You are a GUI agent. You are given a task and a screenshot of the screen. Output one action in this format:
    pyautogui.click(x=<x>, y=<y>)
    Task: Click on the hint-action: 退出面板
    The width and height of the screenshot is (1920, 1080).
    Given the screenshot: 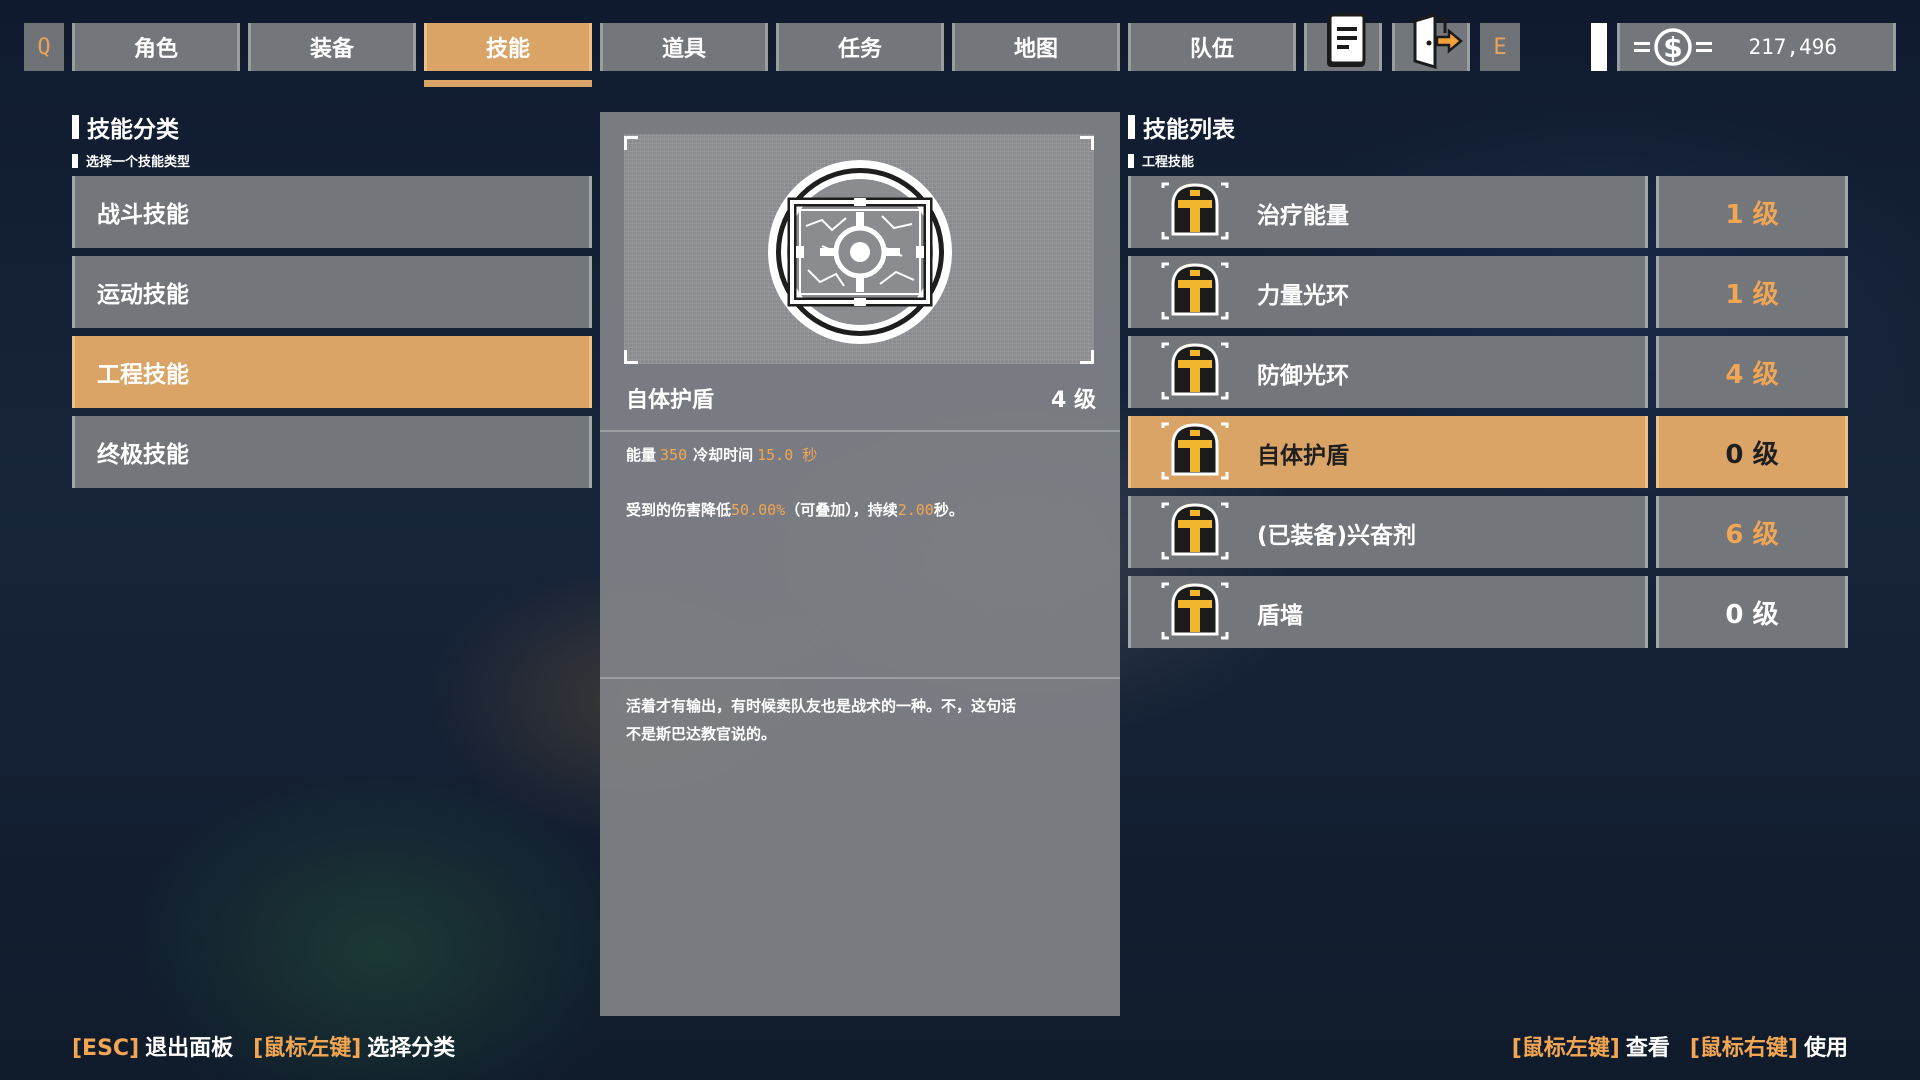 What is the action you would take?
    pyautogui.click(x=189, y=1048)
    